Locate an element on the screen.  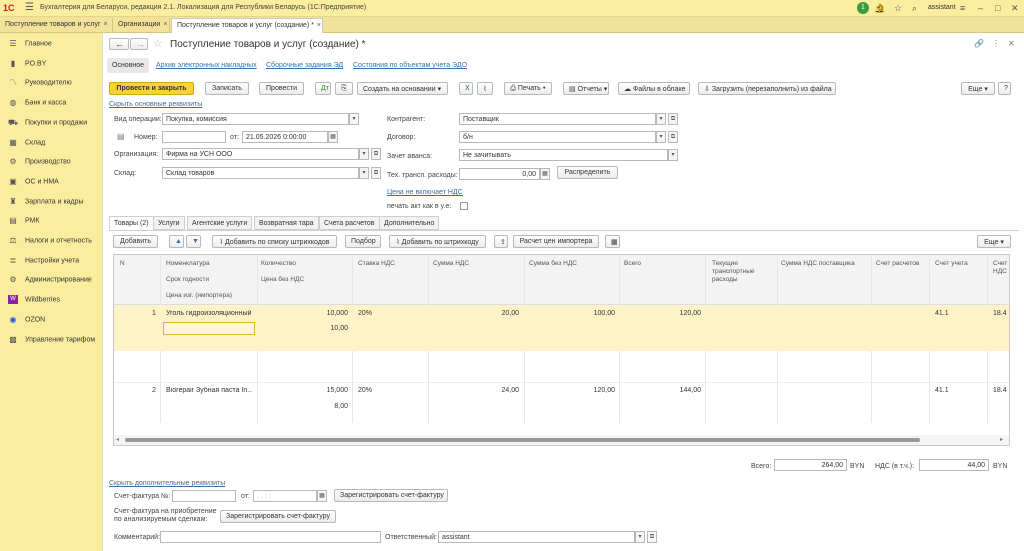
transport-input: 0,00 is located at coordinates (499, 174).